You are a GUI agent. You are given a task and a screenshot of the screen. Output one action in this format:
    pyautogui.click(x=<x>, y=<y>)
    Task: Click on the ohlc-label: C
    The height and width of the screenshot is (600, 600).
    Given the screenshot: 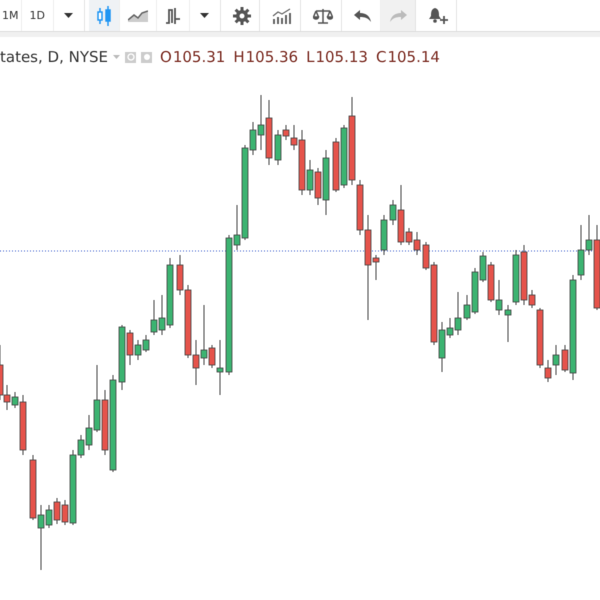 What is the action you would take?
    pyautogui.click(x=381, y=57)
    